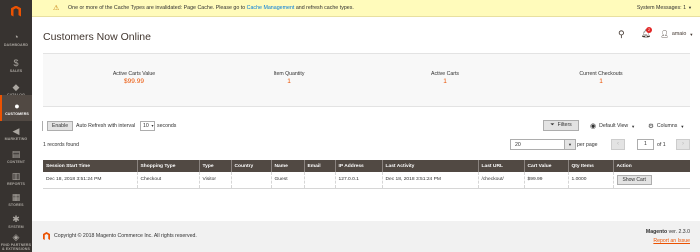 This screenshot has height=252, width=700. I want to click on next-page-button: ›, so click(683, 144).